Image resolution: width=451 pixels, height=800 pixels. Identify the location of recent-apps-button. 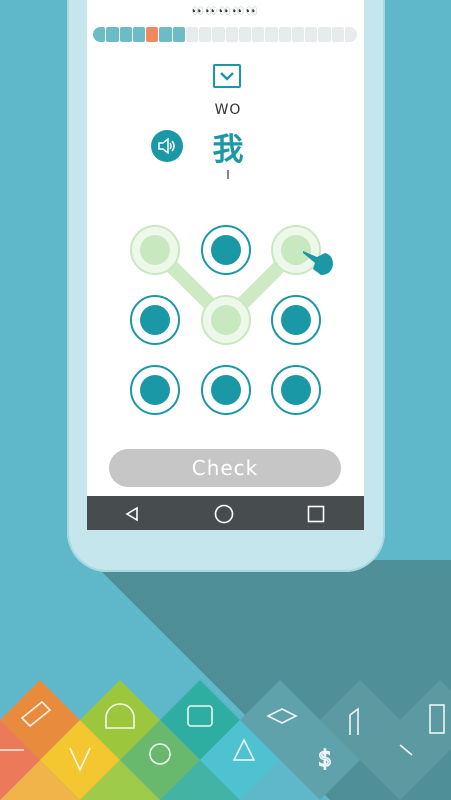
(316, 514).